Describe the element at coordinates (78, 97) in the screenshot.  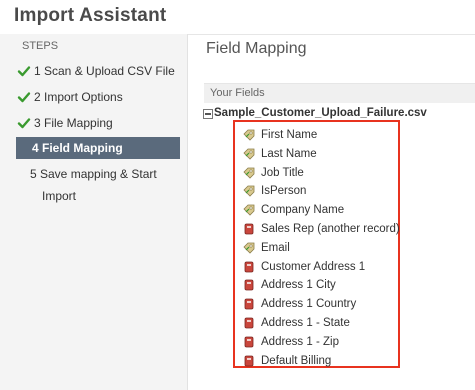
I see `step-label: 2 Import Options` at that location.